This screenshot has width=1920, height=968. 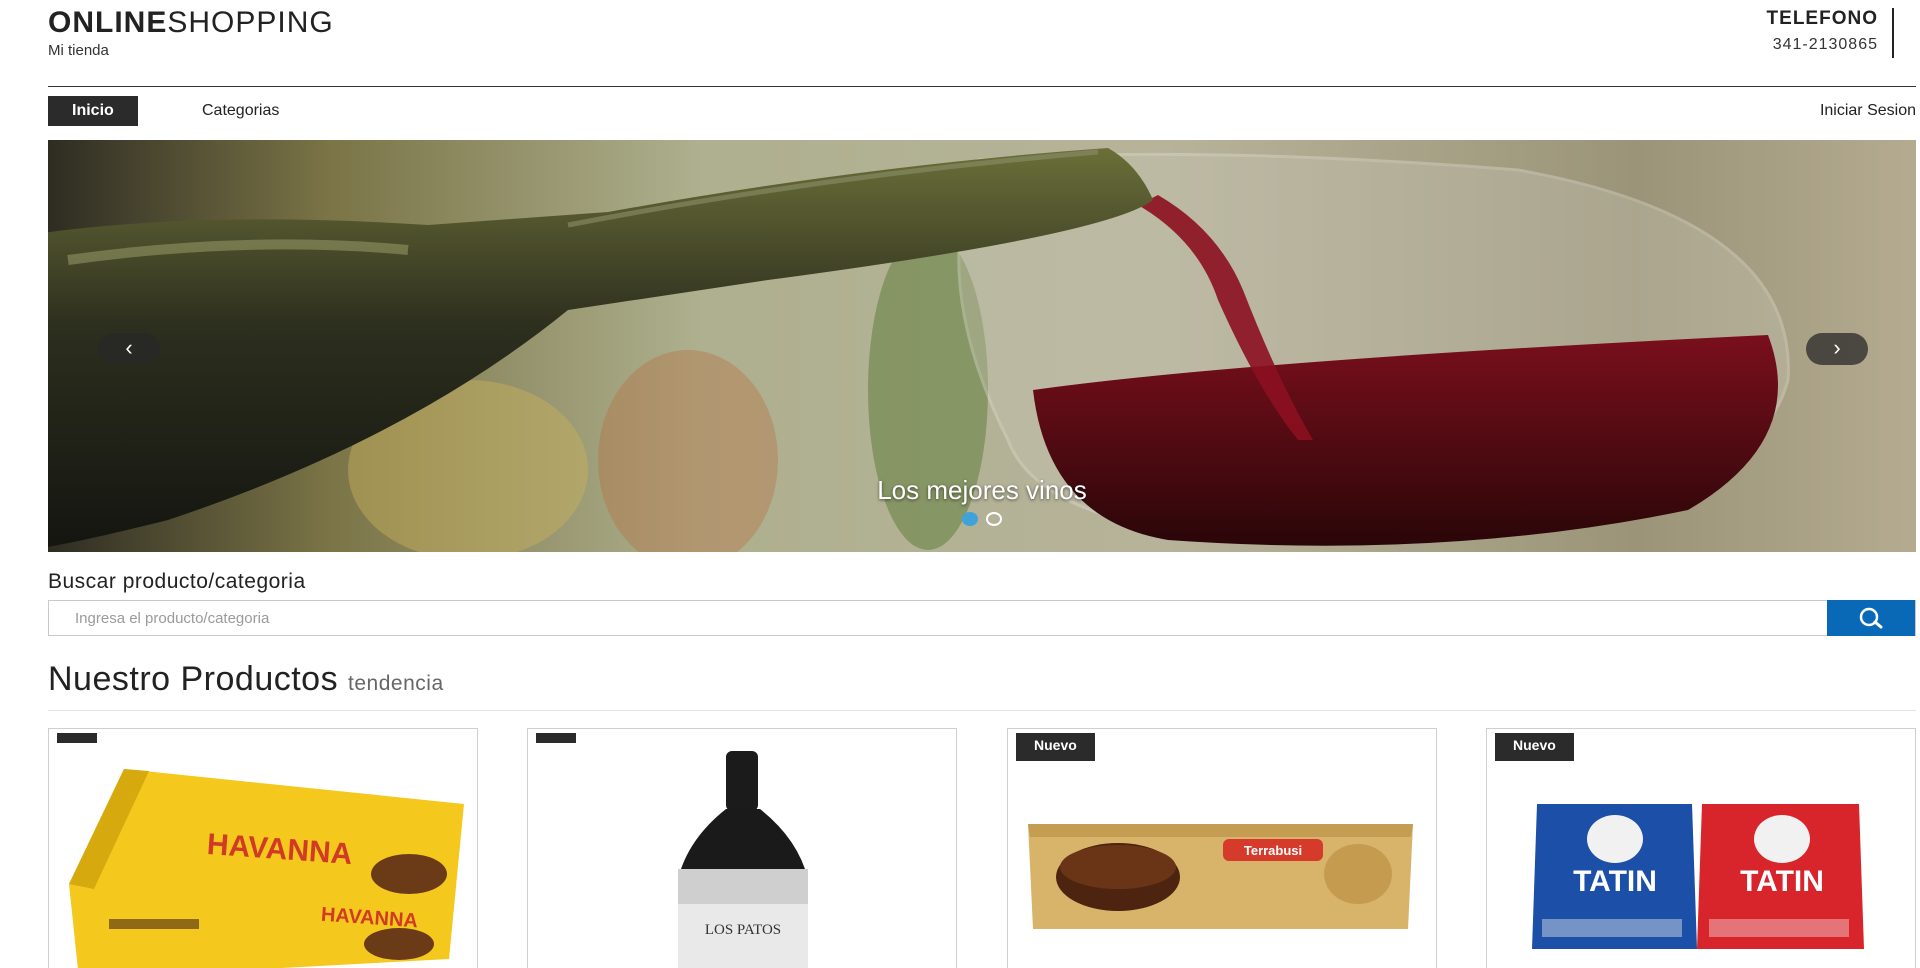 What do you see at coordinates (1615, 881) in the screenshot?
I see `product-brand-text: TATIN` at bounding box center [1615, 881].